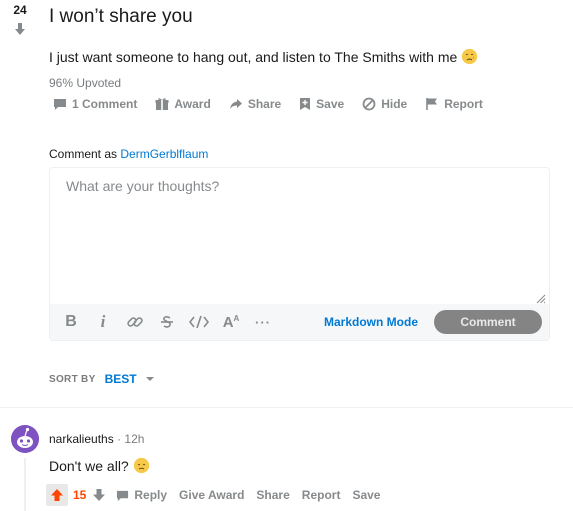  I want to click on comment-icon, so click(60, 104).